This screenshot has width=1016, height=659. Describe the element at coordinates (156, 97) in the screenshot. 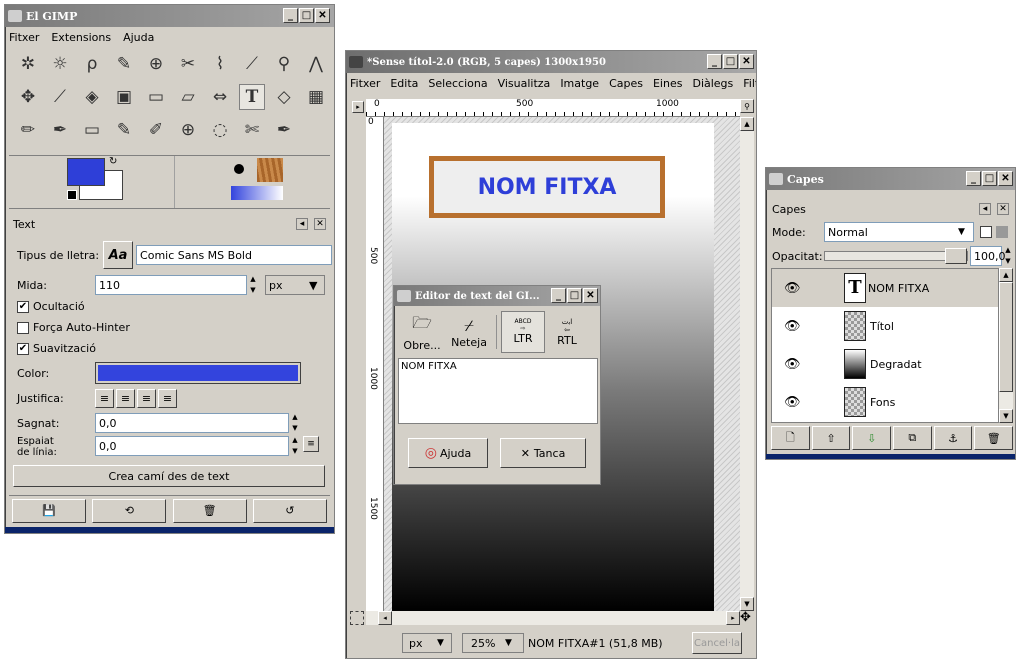

I see `scale-tool-icon: ▭` at that location.